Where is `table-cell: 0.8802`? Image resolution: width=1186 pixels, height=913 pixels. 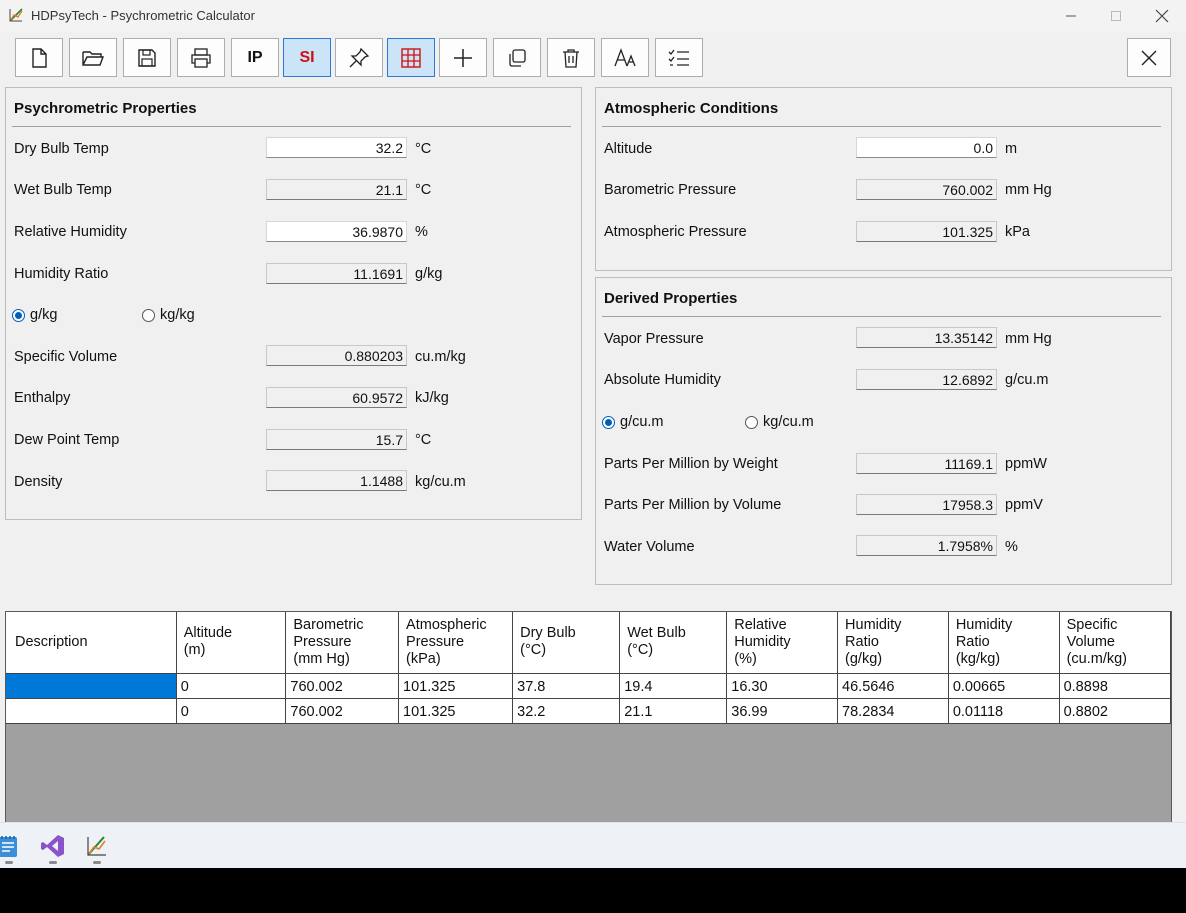
table-cell: 0.8802 is located at coordinates (1115, 711).